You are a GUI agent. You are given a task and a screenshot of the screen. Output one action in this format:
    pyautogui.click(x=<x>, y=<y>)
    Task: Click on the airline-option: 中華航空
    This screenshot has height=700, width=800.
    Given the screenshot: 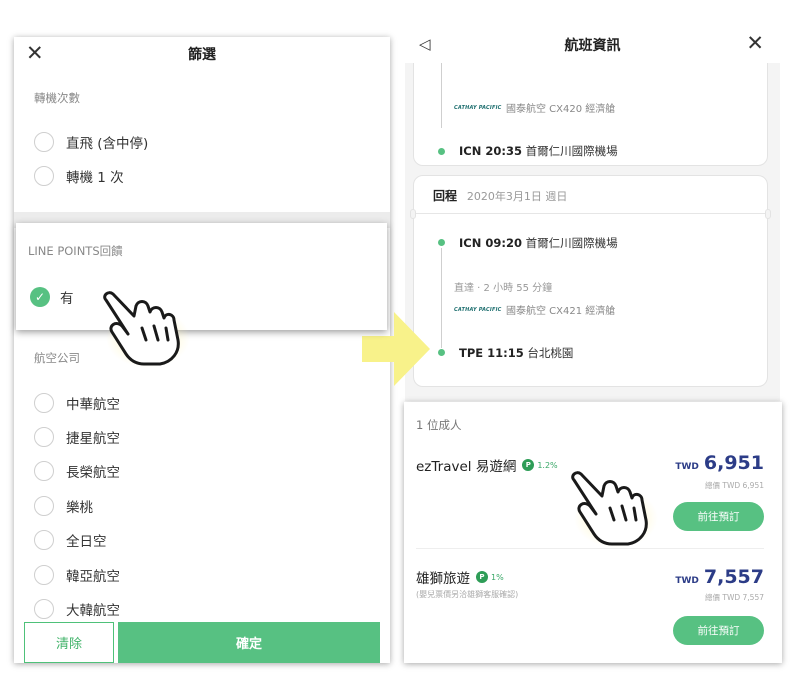 What is the action you would take?
    pyautogui.click(x=77, y=403)
    